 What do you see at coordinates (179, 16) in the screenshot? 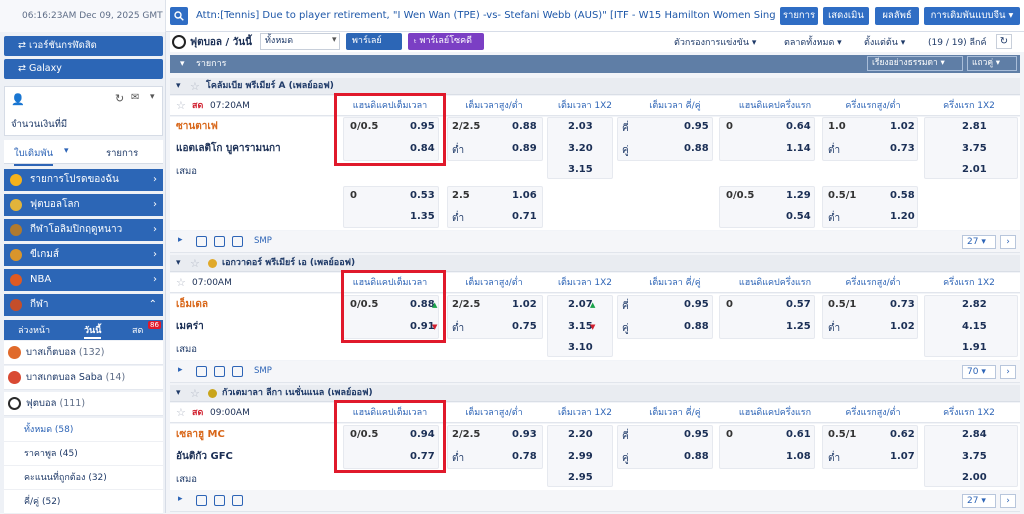
I see `search-button` at bounding box center [179, 16].